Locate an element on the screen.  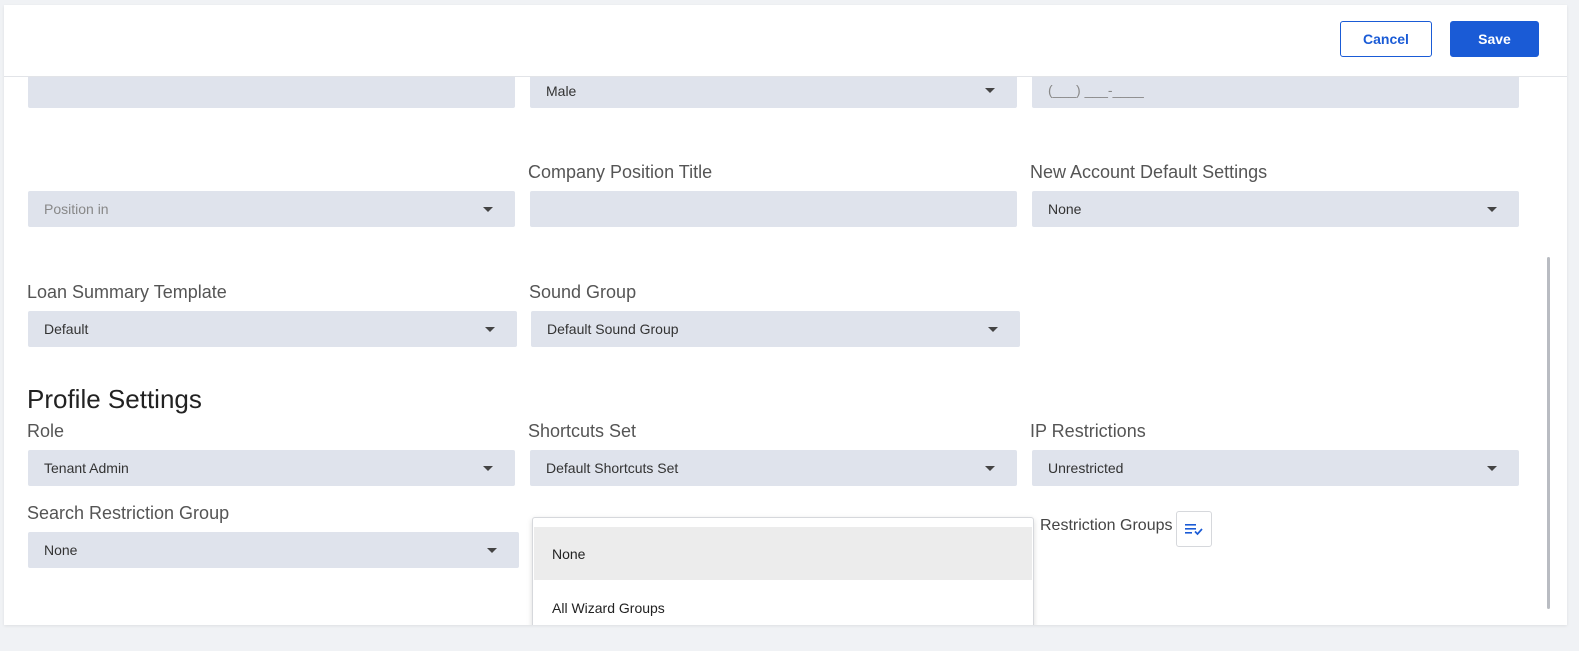
first-row-text-field is located at coordinates (271, 90).